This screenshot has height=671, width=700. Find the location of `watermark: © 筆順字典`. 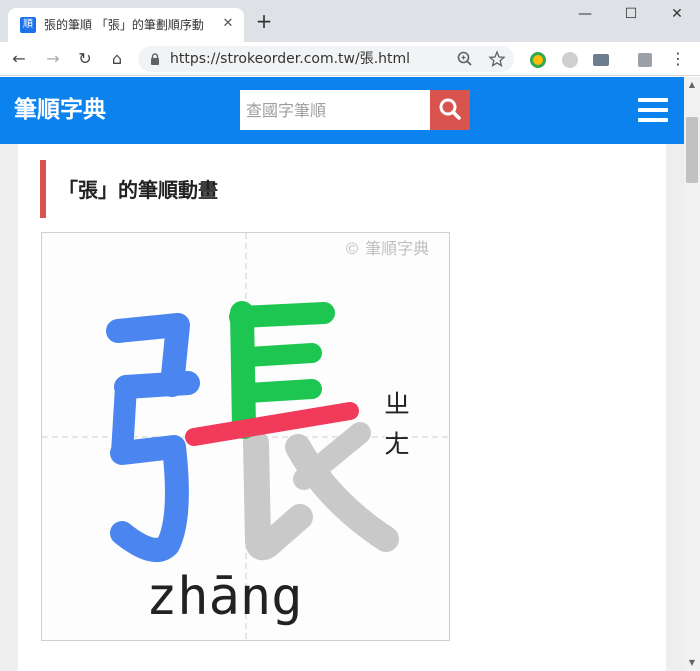

watermark: © 筆順字典 is located at coordinates (387, 248).